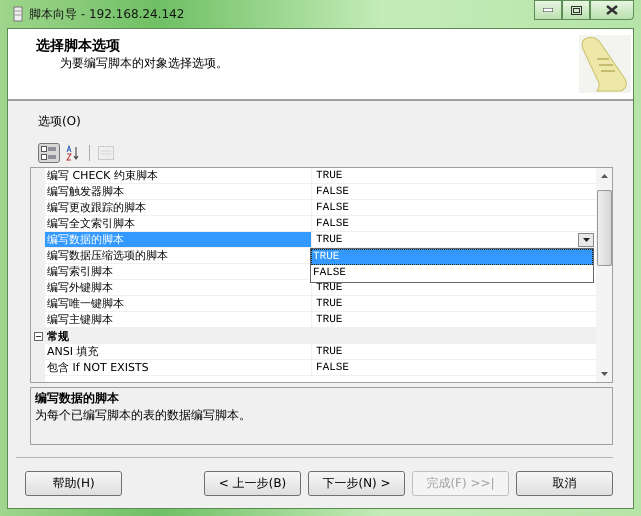 Image resolution: width=641 pixels, height=516 pixels. Describe the element at coordinates (178, 207) in the screenshot. I see `property-name: 编写更改跟踪的脚本` at that location.